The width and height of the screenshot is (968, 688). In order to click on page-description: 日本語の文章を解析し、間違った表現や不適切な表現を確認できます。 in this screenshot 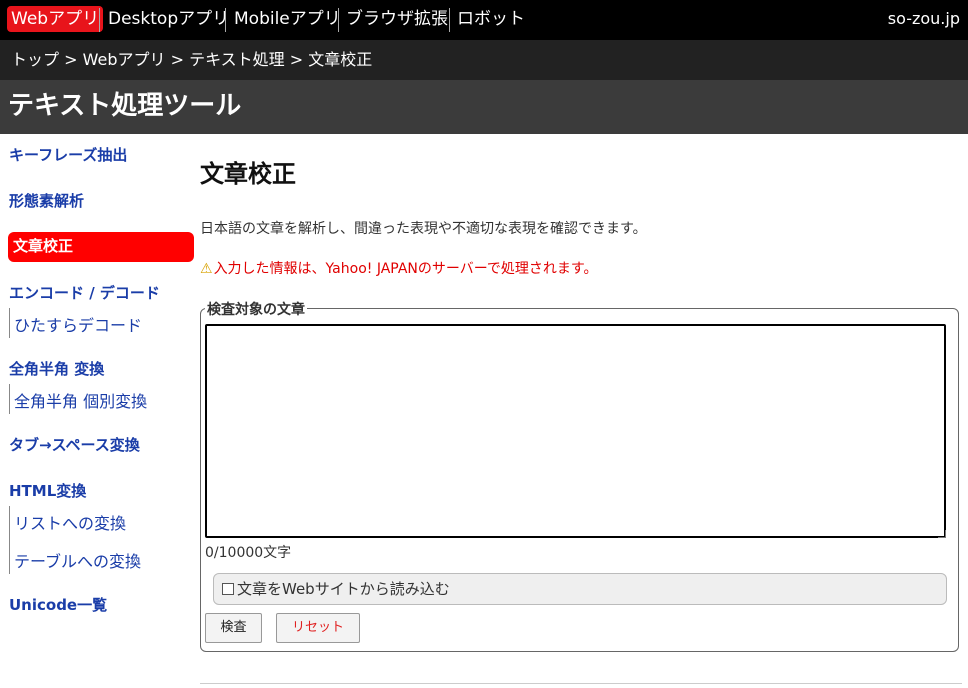, I will do `click(423, 229)`.